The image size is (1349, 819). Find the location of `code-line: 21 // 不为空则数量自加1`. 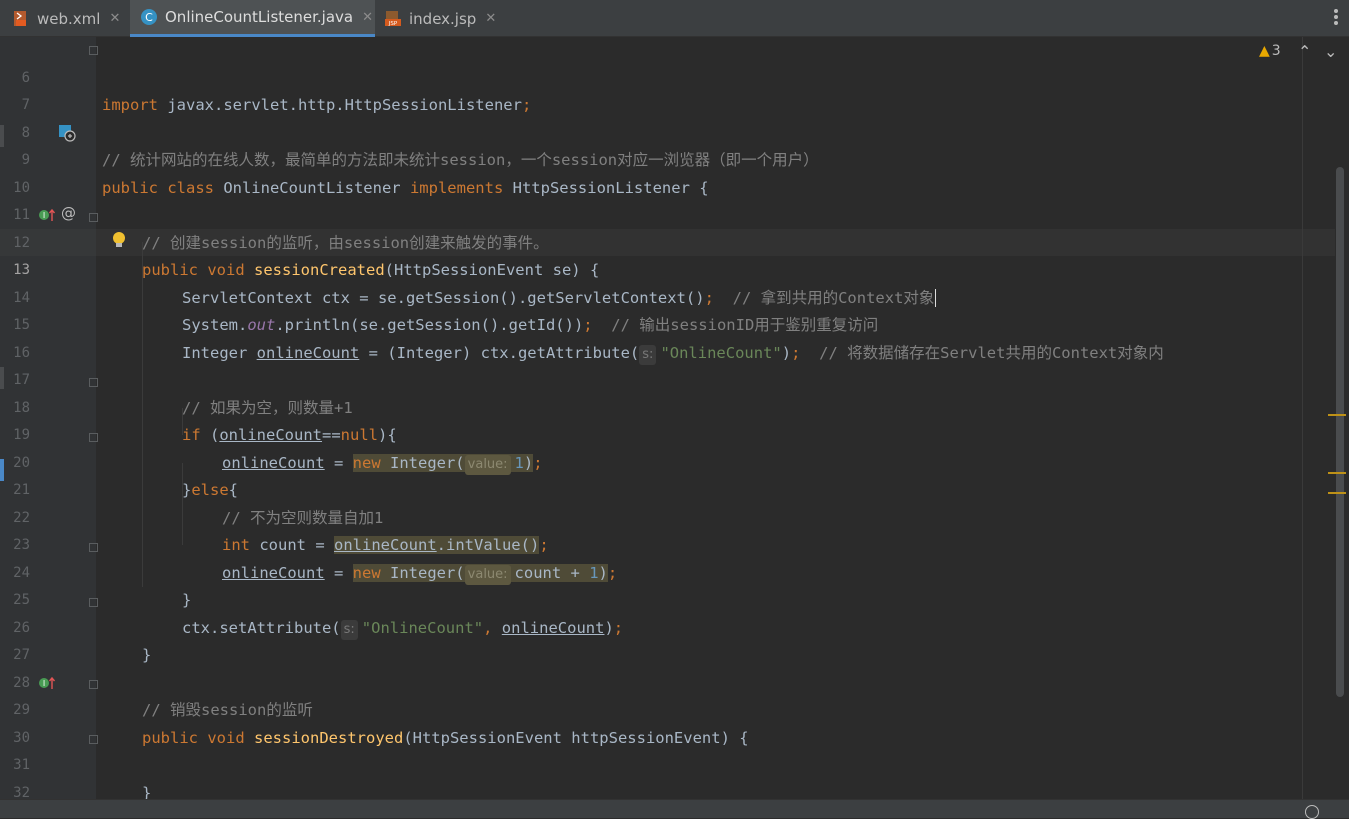

code-line: 21 // 不为空则数量自加1 is located at coordinates (660, 488).